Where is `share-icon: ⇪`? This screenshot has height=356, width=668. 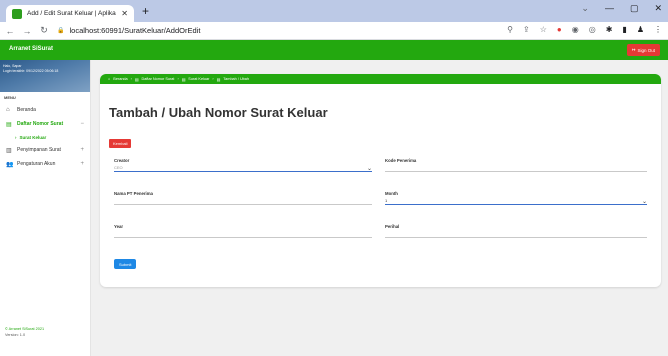
share-icon: ⇪ is located at coordinates (526, 29).